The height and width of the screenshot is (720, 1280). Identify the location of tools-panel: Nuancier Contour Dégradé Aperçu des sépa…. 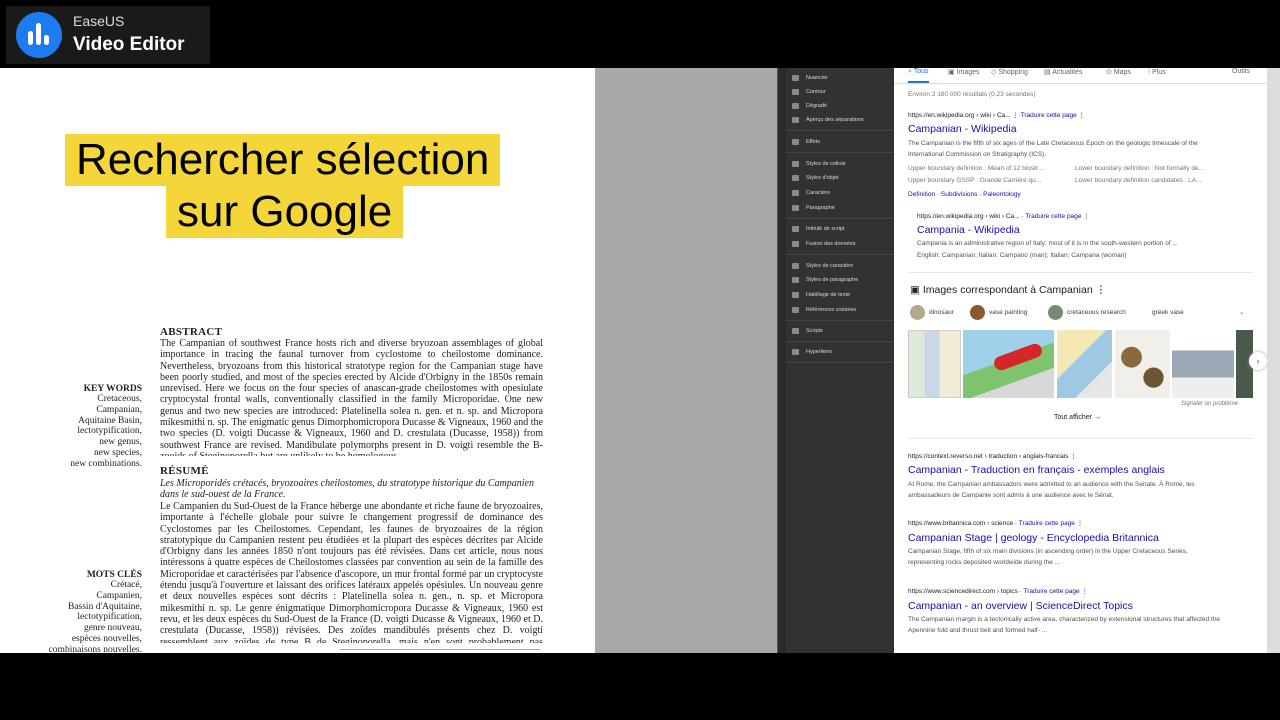
(840, 360).